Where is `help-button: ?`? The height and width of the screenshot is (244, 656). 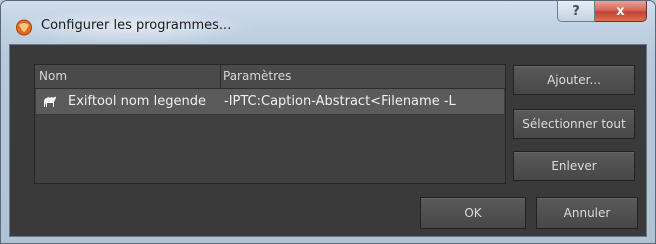
help-button: ? is located at coordinates (576, 11).